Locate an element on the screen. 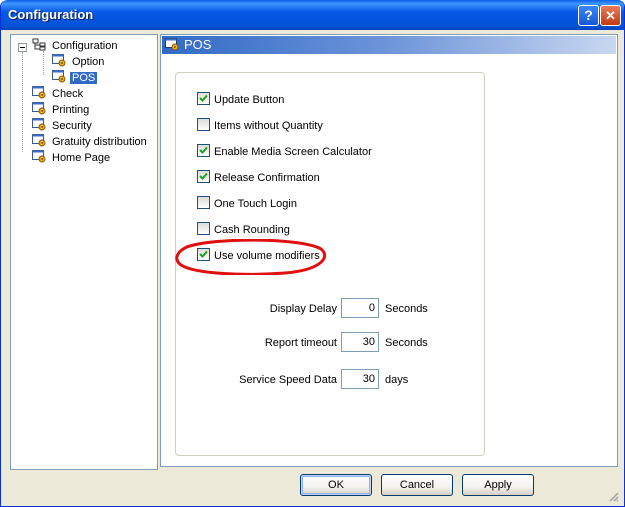 The image size is (625, 507). field-label: Display Delay is located at coordinates (303, 309).